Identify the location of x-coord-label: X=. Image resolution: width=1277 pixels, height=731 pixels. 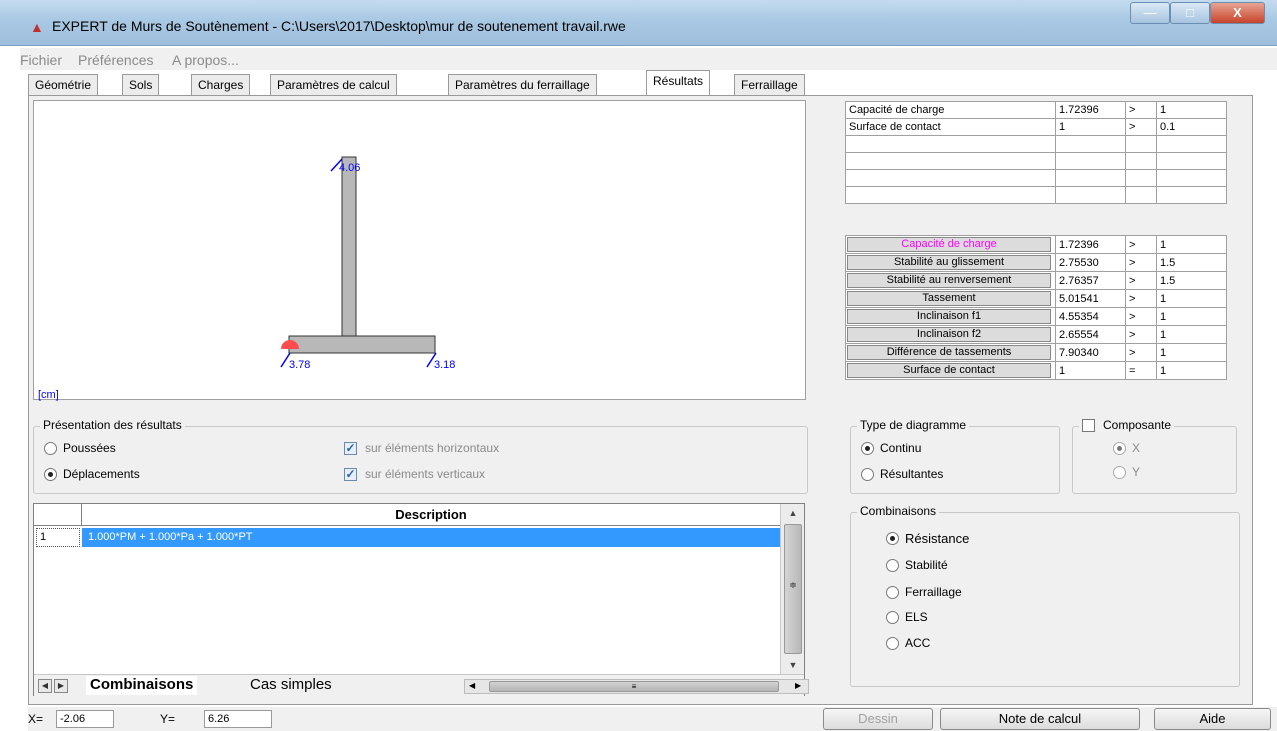
(36, 719).